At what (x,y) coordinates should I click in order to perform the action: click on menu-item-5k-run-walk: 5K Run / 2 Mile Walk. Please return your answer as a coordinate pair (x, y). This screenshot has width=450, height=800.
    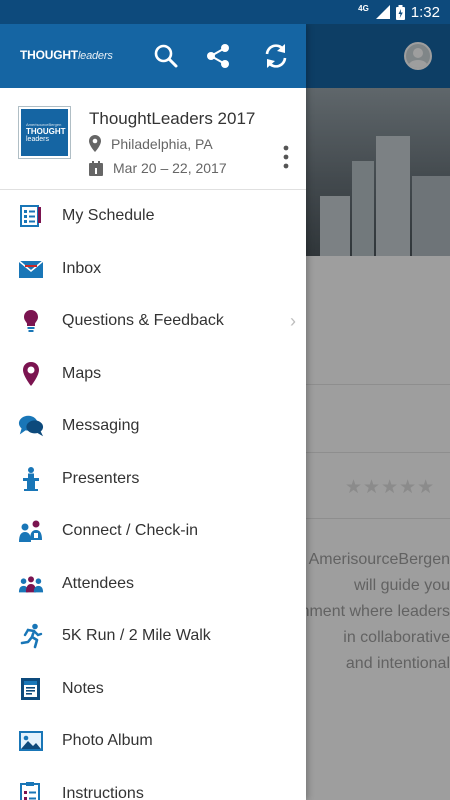
    Looking at the image, I should click on (153, 636).